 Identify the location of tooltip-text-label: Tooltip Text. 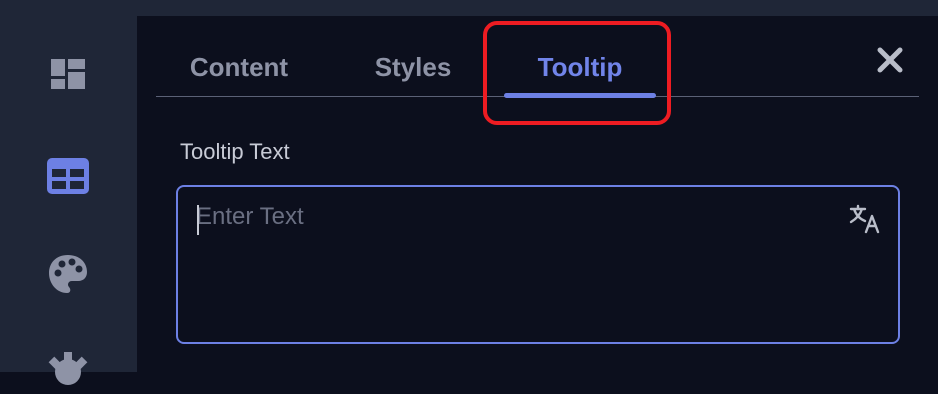
(235, 151).